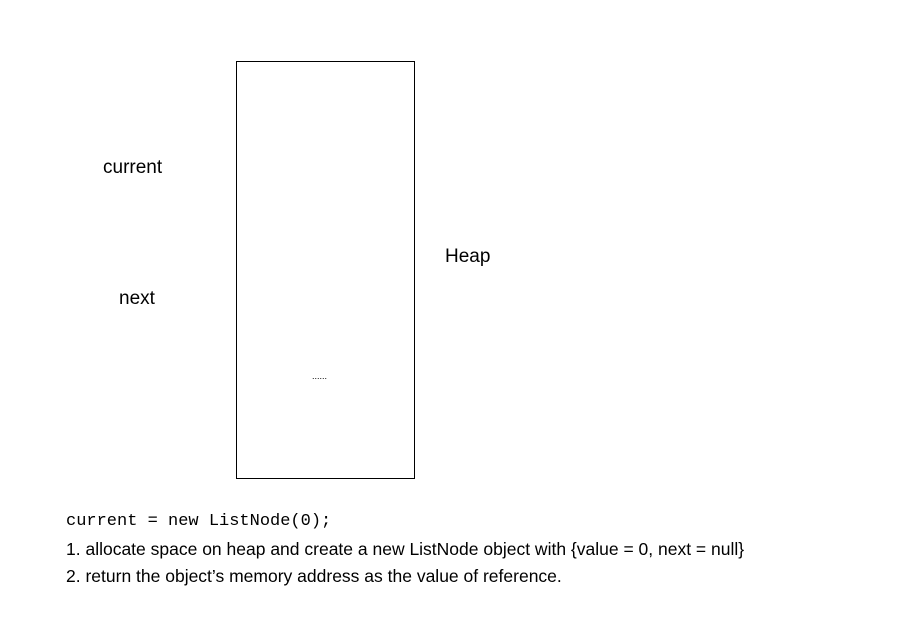 The width and height of the screenshot is (913, 622). Describe the element at coordinates (325, 270) in the screenshot. I see `heap-memory-box` at that location.